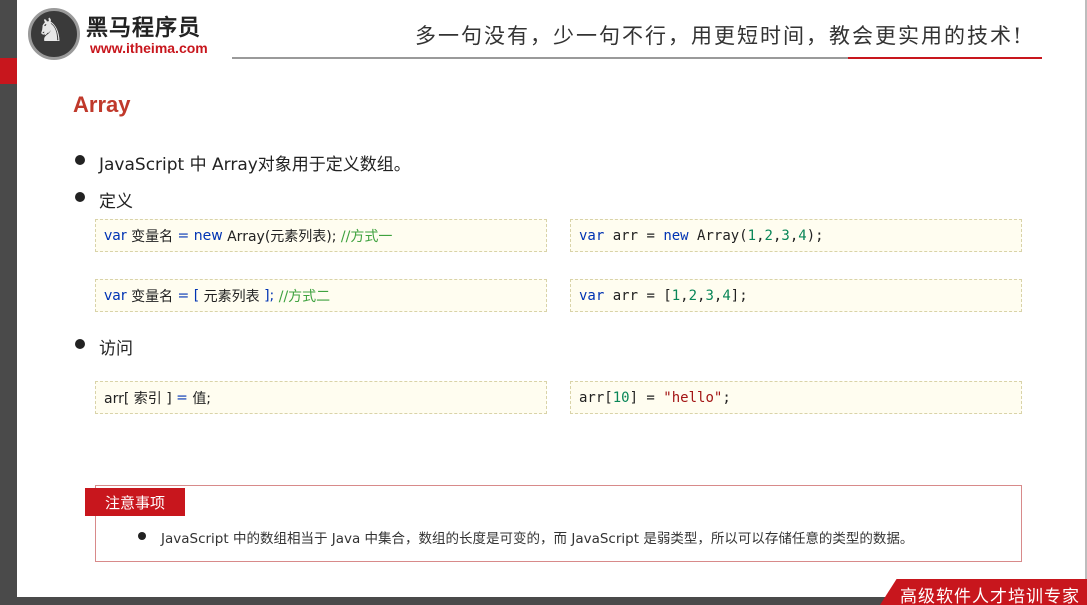 Image resolution: width=1087 pixels, height=605 pixels. I want to click on code-token: arr = [, so click(638, 295).